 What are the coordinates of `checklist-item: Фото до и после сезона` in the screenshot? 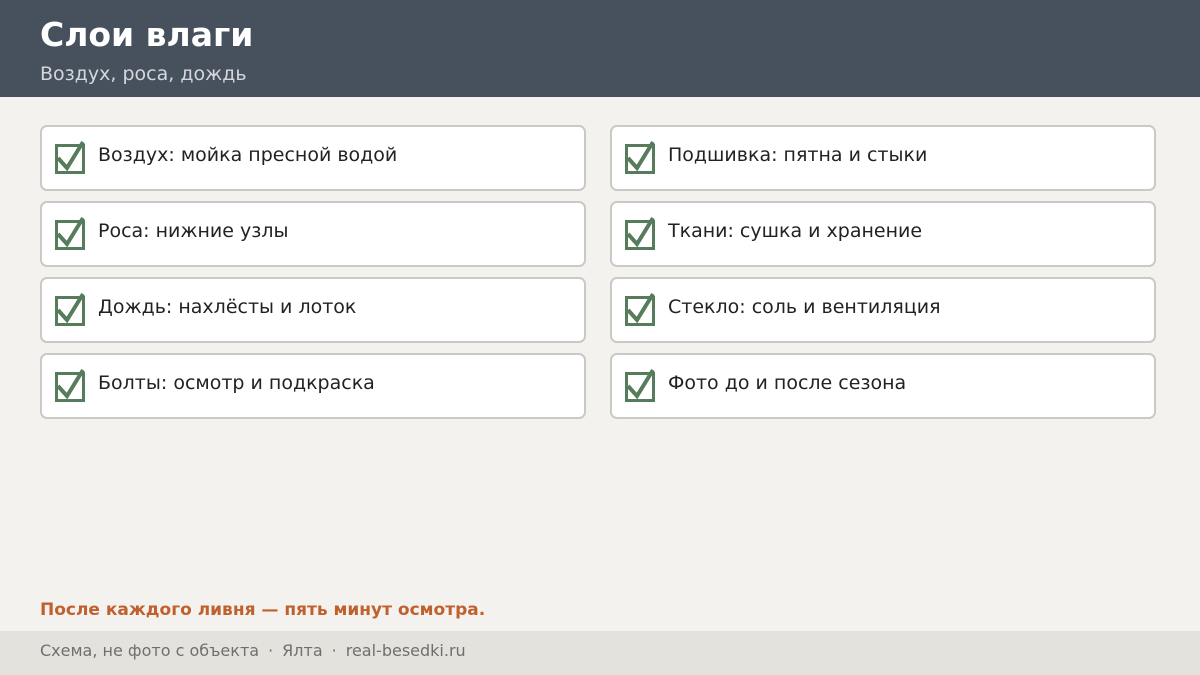 It's located at (883, 386).